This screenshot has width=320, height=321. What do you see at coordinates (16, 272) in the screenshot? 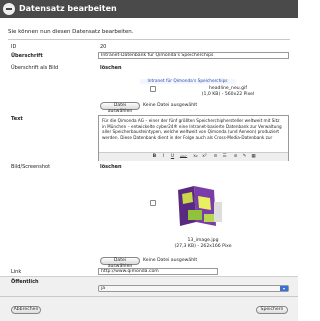
I see `link-label: Link` at bounding box center [16, 272].